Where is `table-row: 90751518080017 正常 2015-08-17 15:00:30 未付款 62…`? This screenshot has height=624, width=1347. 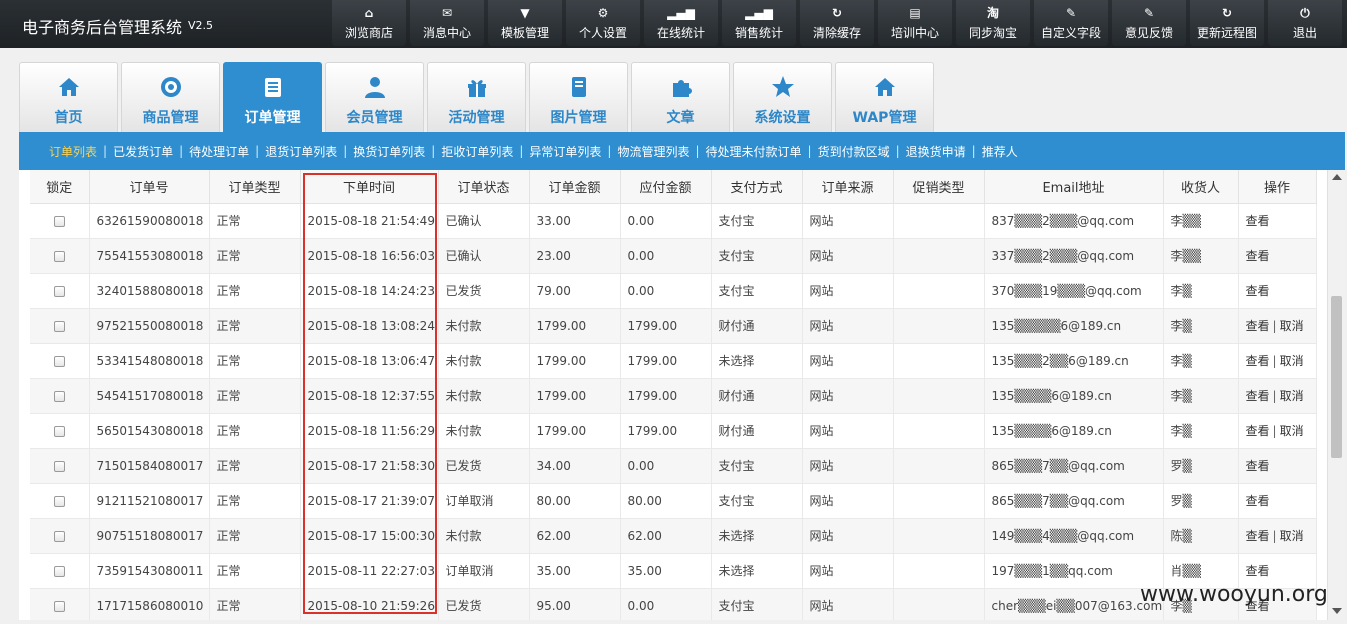
table-row: 90751518080017 正常 2015-08-17 15:00:30 未付款 62… is located at coordinates (673, 536).